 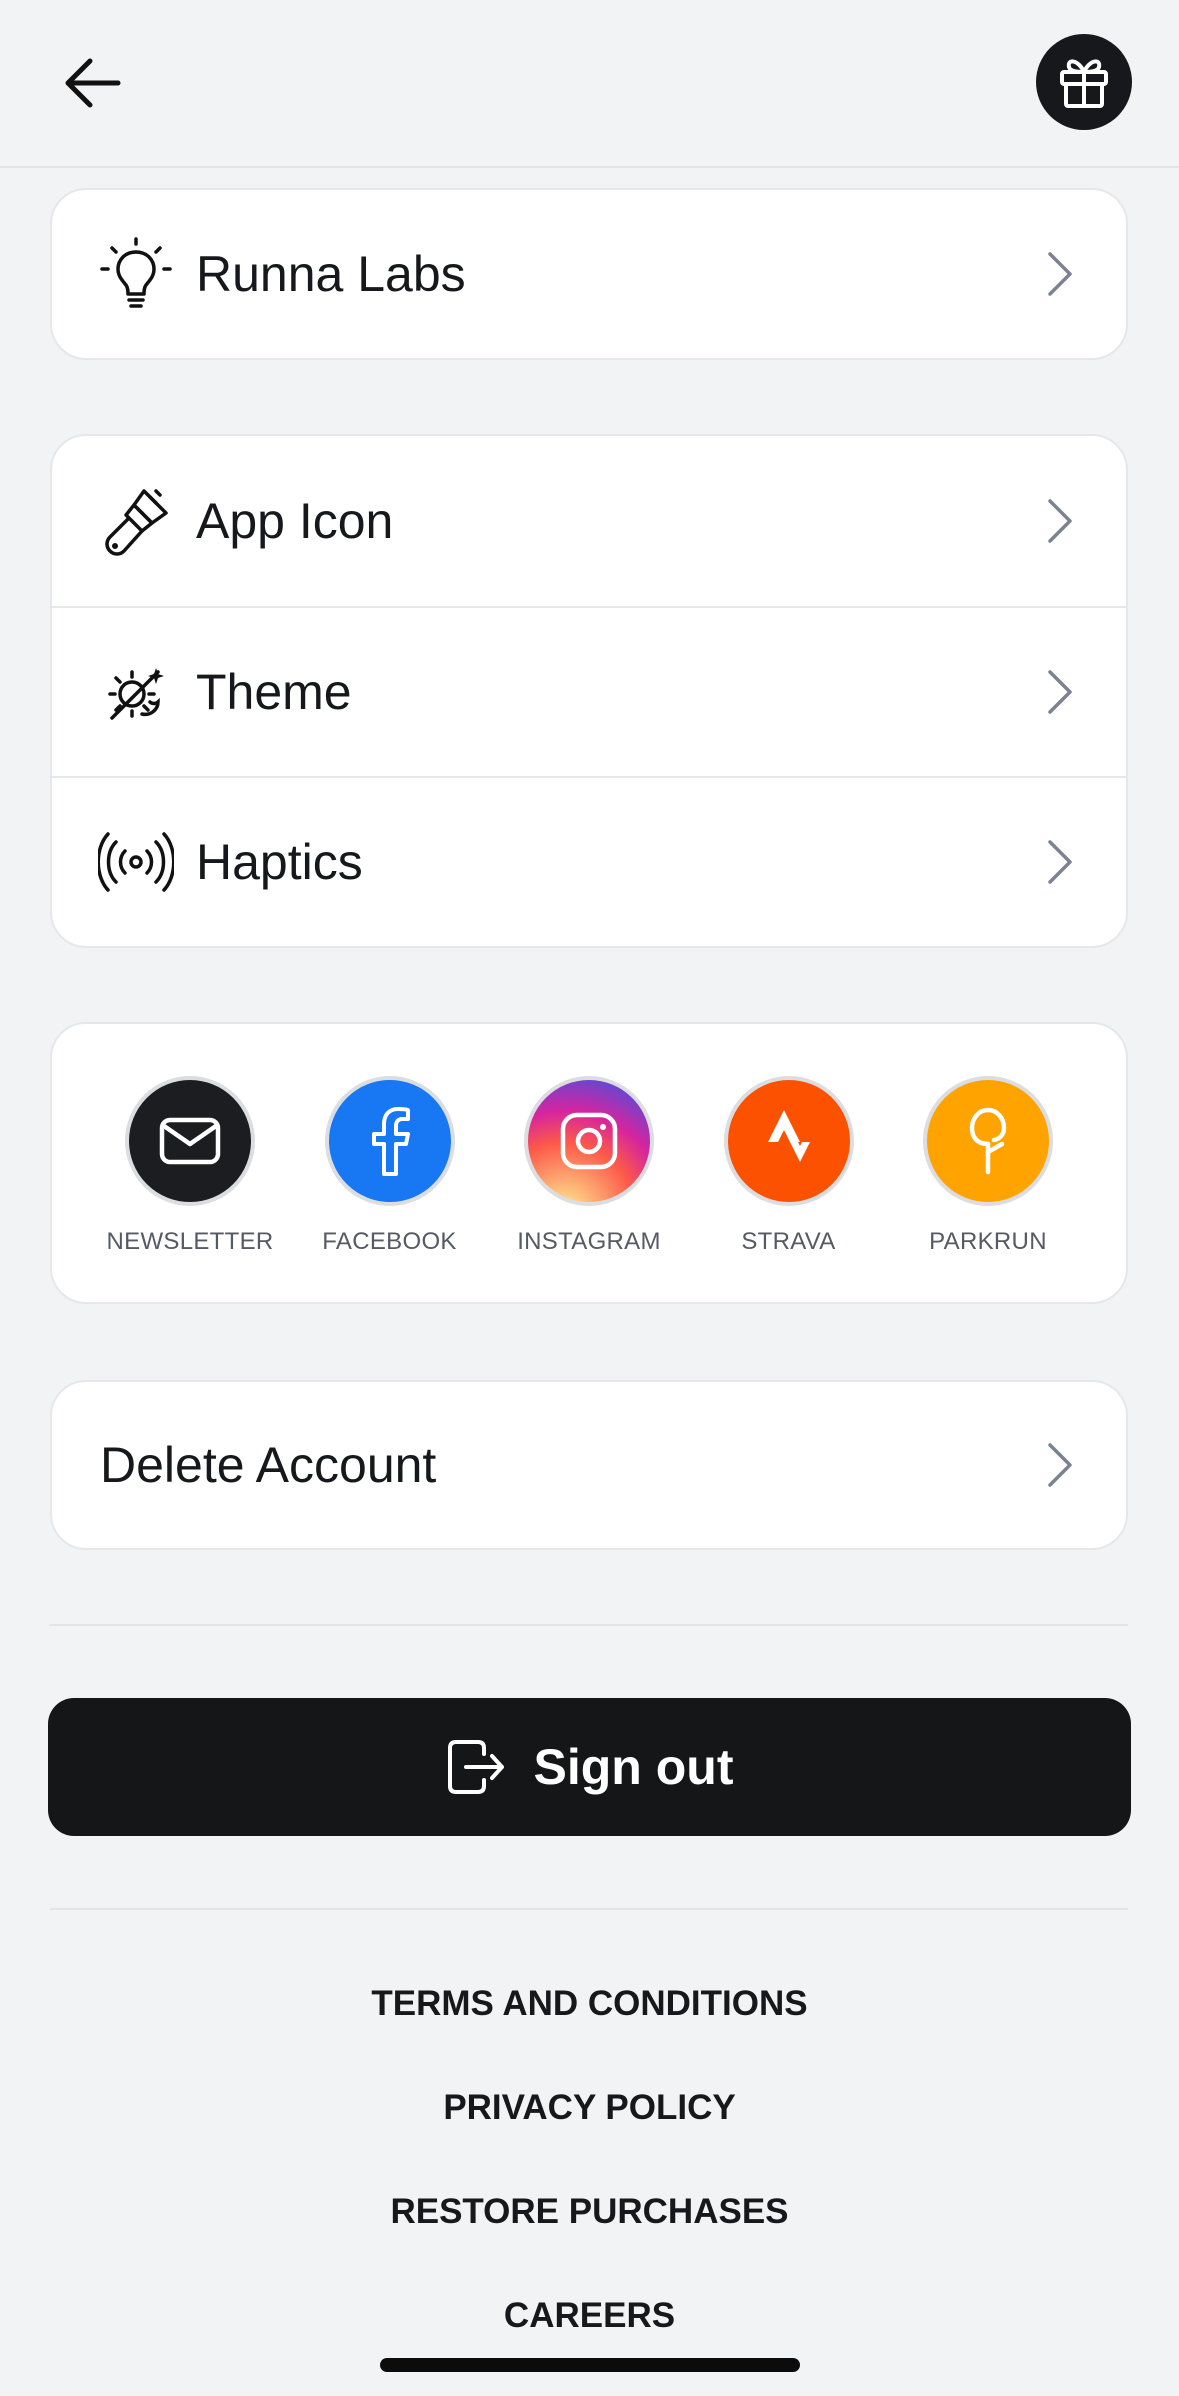 What do you see at coordinates (295, 521) in the screenshot?
I see `app-icon-label: App Icon` at bounding box center [295, 521].